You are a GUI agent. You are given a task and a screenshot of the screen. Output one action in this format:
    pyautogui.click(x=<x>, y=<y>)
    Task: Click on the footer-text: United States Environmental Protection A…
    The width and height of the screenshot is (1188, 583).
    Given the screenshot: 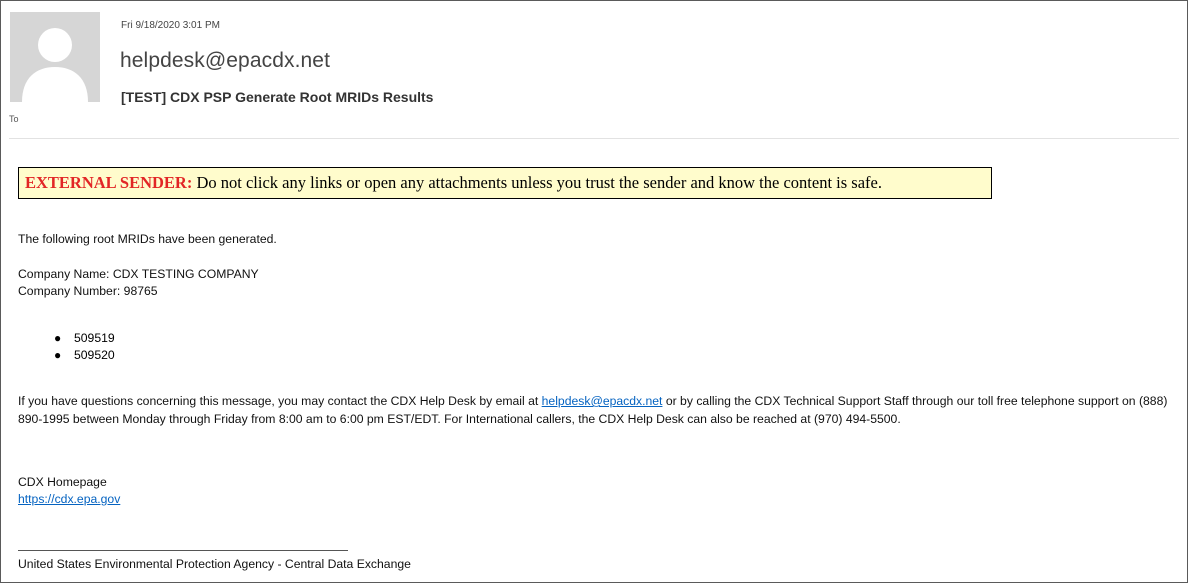 What is the action you would take?
    pyautogui.click(x=214, y=564)
    